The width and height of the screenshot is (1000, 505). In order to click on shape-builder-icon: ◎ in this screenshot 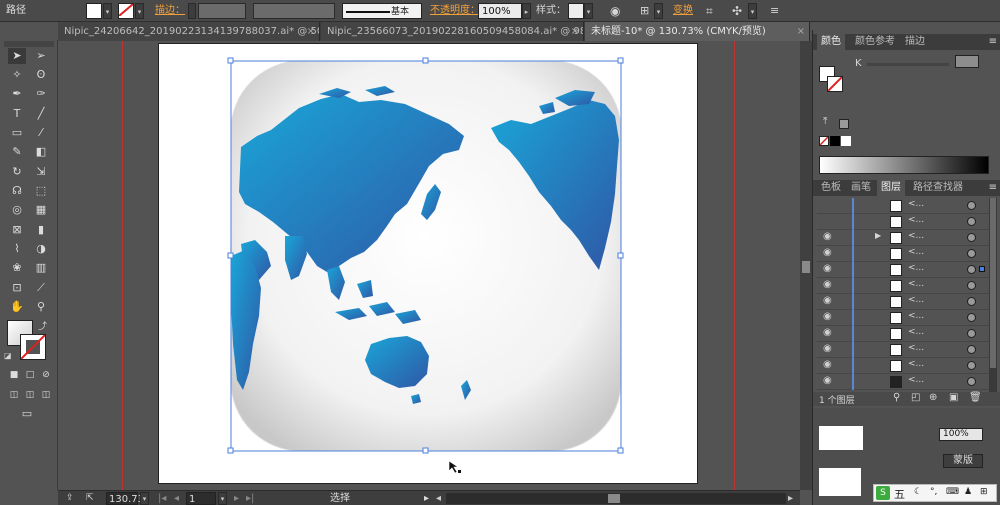, I will do `click(17, 210)`.